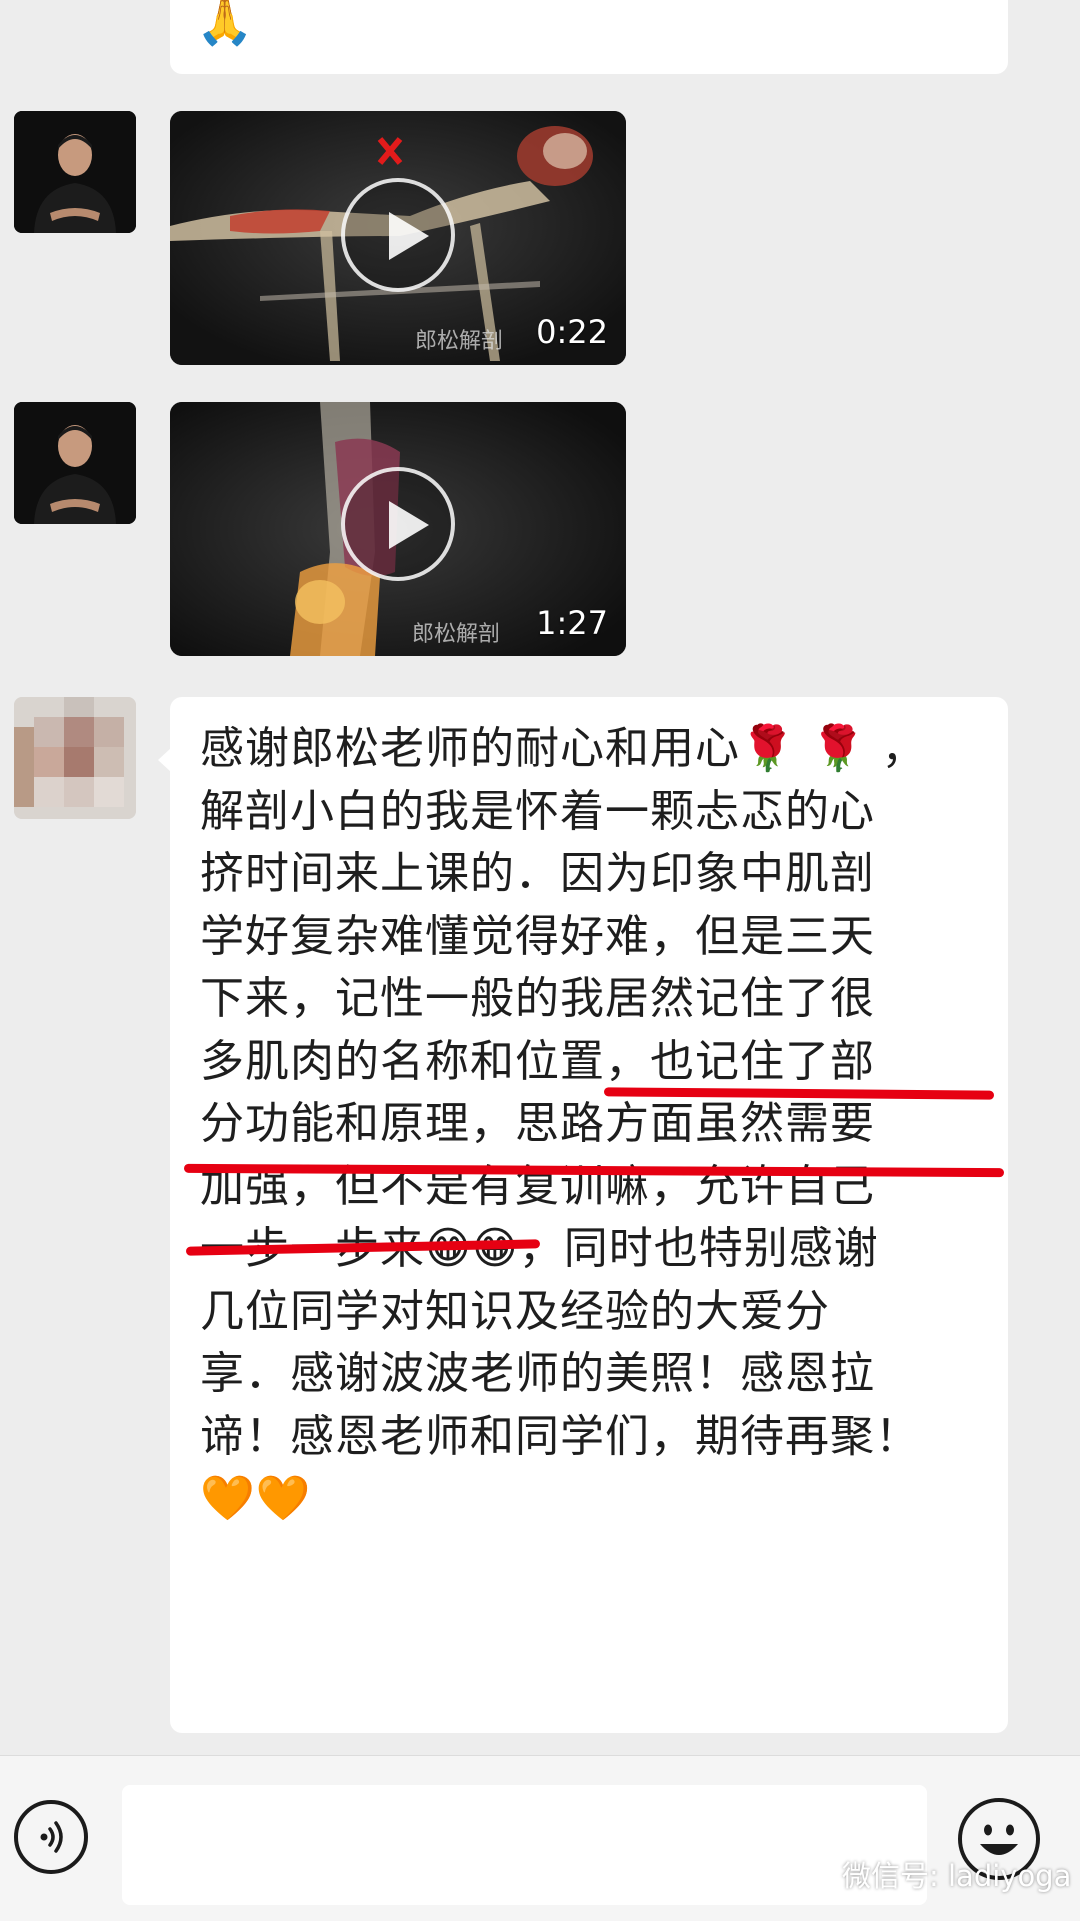 The width and height of the screenshot is (1080, 1921). Describe the element at coordinates (537, 1373) in the screenshot. I see `message-line: 享．感谢波波老师的美照！感恩拉` at that location.